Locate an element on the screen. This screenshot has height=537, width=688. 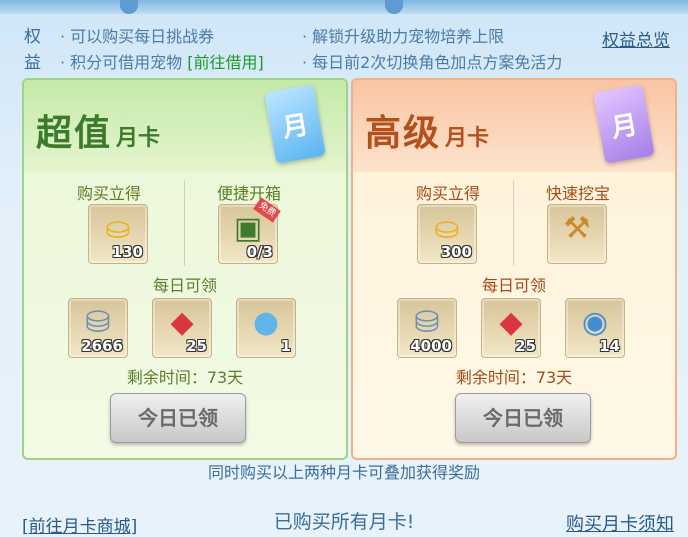
daily-reward-slot: ◉ 14 is located at coordinates (595, 328).